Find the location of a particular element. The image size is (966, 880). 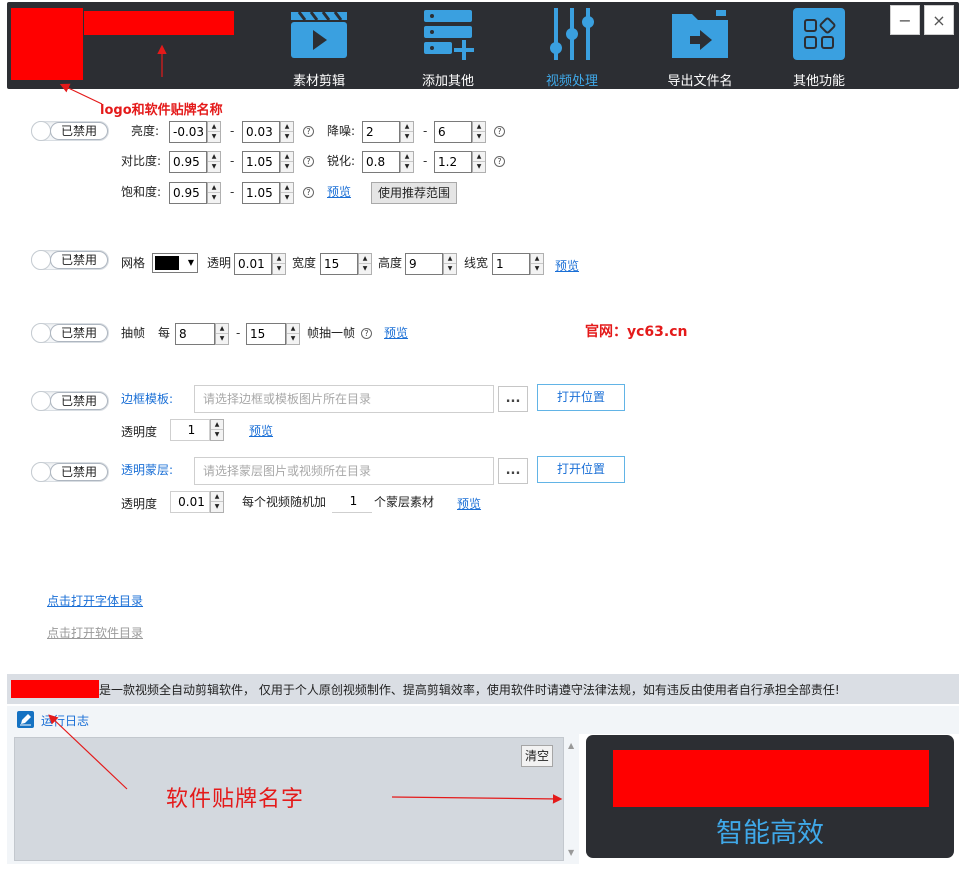

brightness-min-stepper: ▲▼ is located at coordinates (195, 132).